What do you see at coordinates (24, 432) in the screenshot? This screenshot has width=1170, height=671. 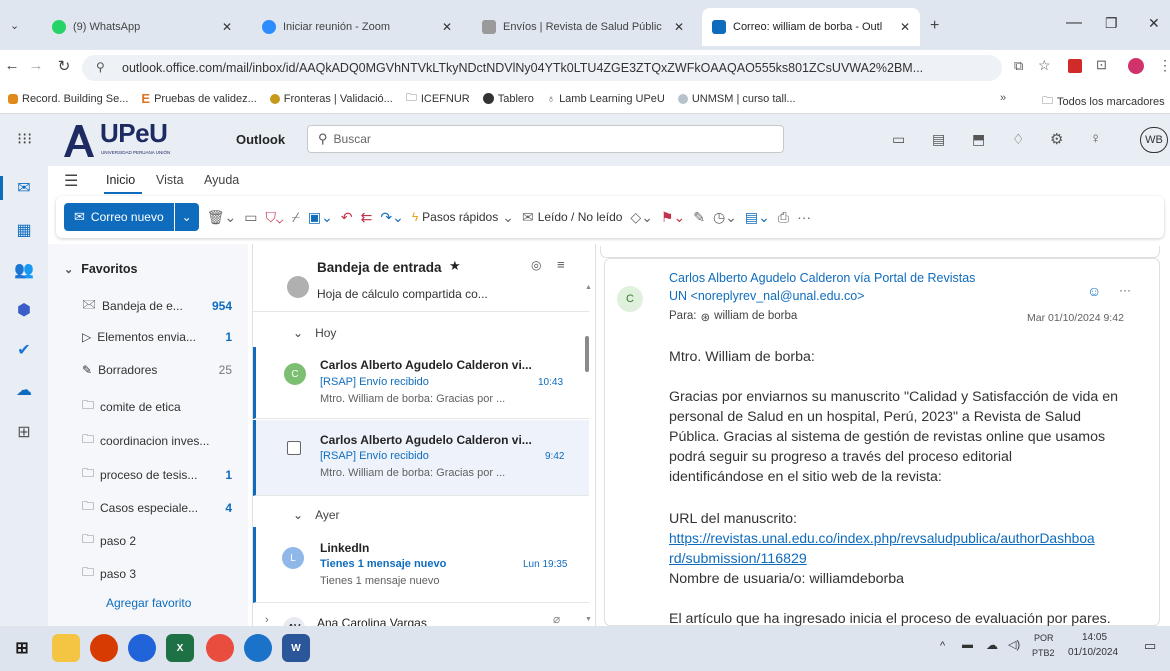 I see `apps-grid-icon: ⊞` at bounding box center [24, 432].